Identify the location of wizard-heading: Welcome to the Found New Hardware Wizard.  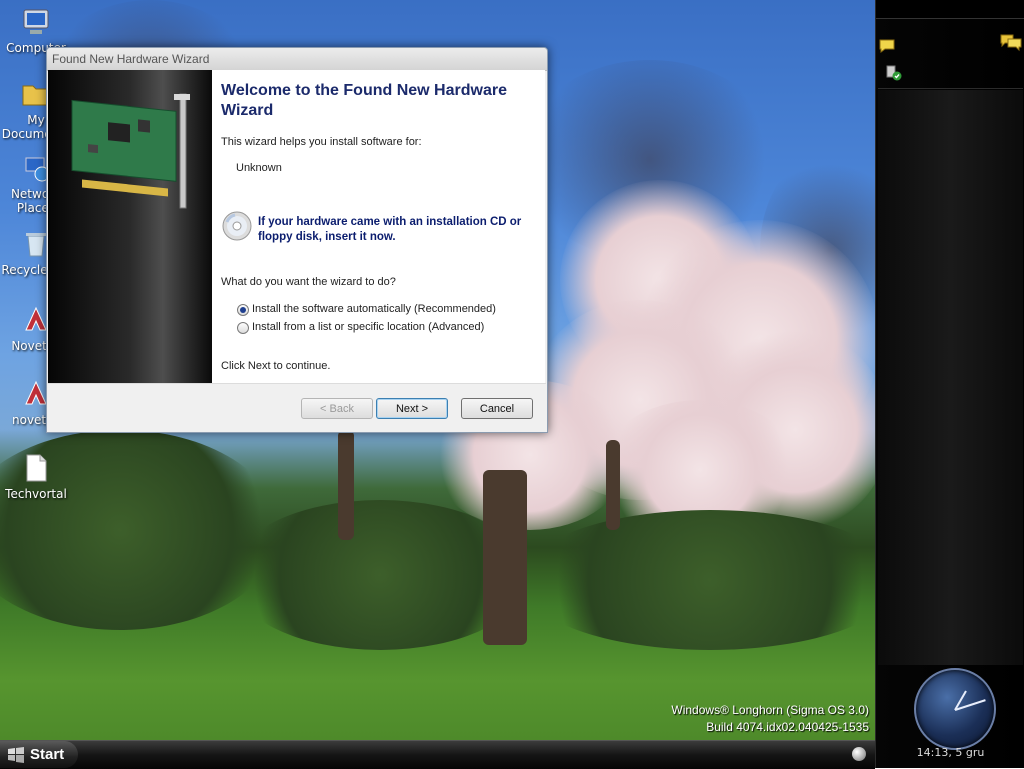
(364, 100).